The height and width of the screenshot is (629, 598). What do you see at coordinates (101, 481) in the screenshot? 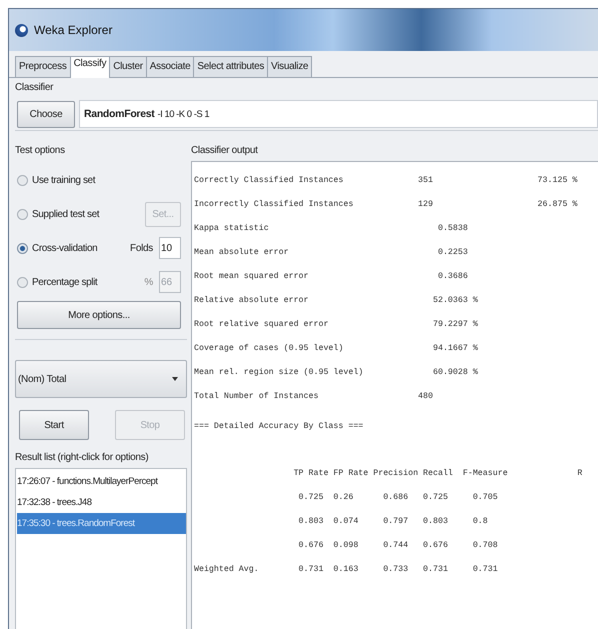
I see `result-item: 17:26:07 - functions.MultilayerPercept` at bounding box center [101, 481].